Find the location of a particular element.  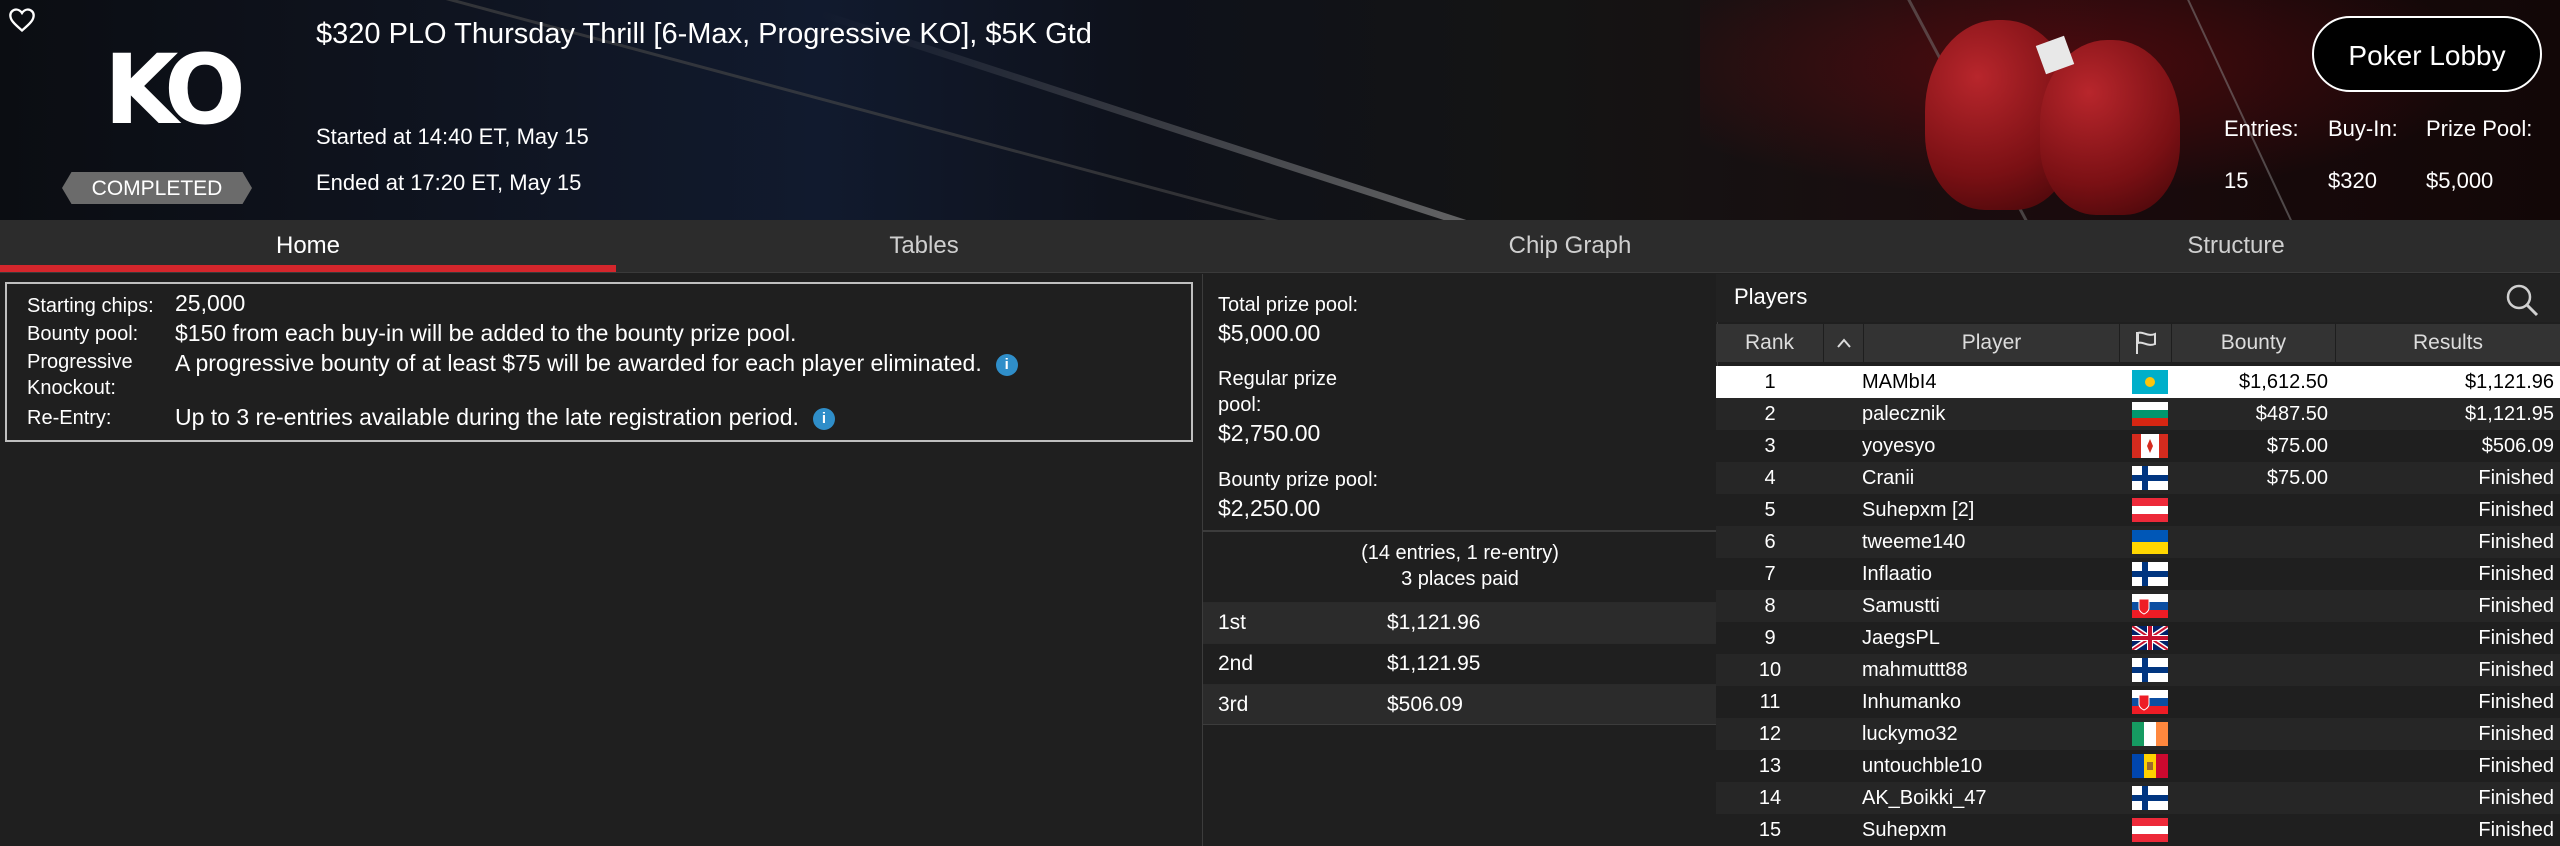

player-rank: 11 is located at coordinates (1770, 702).